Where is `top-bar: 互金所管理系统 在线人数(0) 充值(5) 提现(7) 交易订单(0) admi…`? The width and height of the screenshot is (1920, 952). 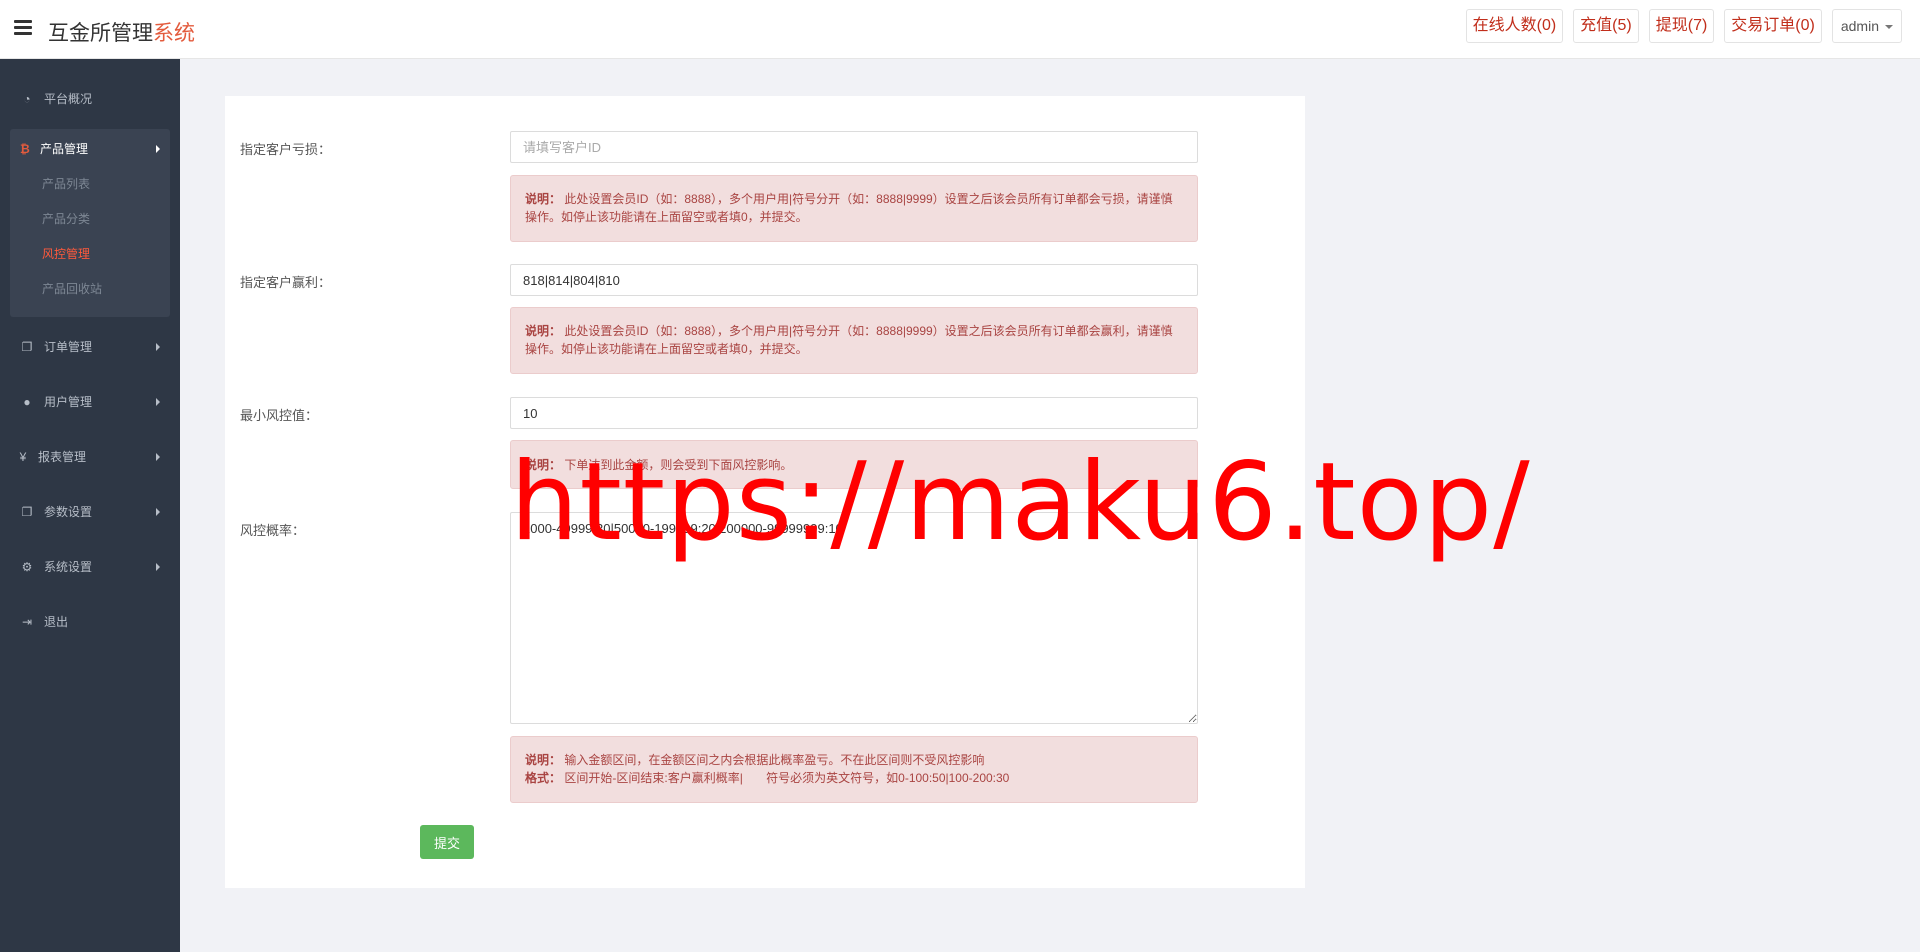
top-bar: 互金所管理系统 在线人数(0) 充值(5) 提现(7) 交易订单(0) admi… is located at coordinates (960, 29).